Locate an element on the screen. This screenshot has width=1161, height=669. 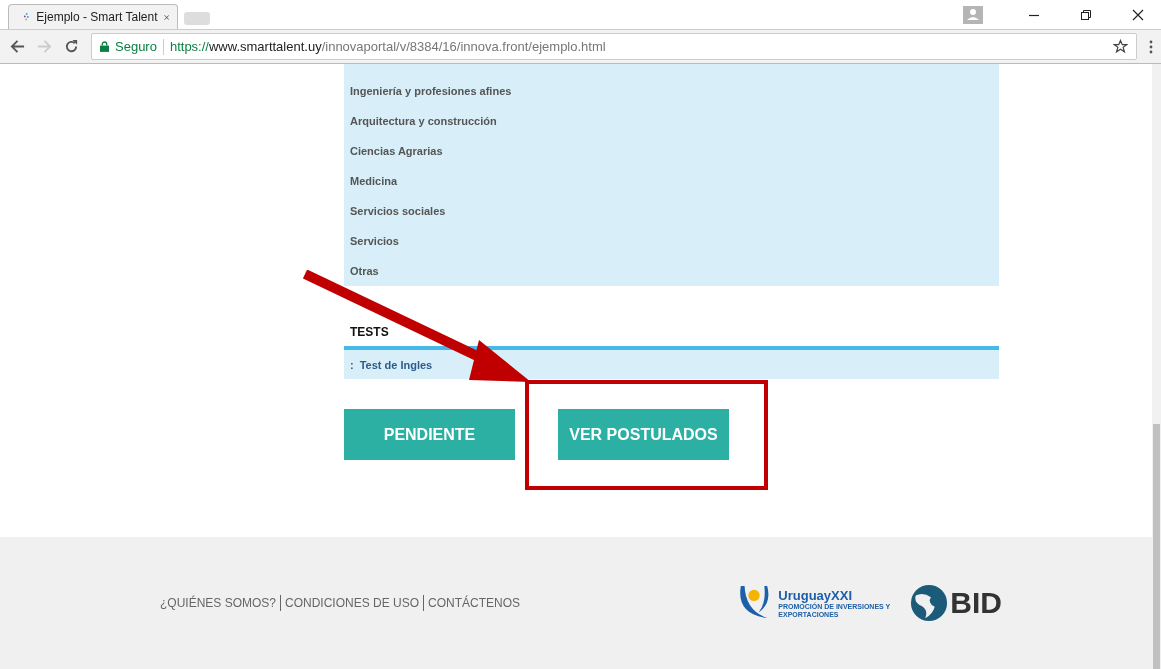
footer-link: CONDICIONES DE USO is located at coordinates (352, 603).